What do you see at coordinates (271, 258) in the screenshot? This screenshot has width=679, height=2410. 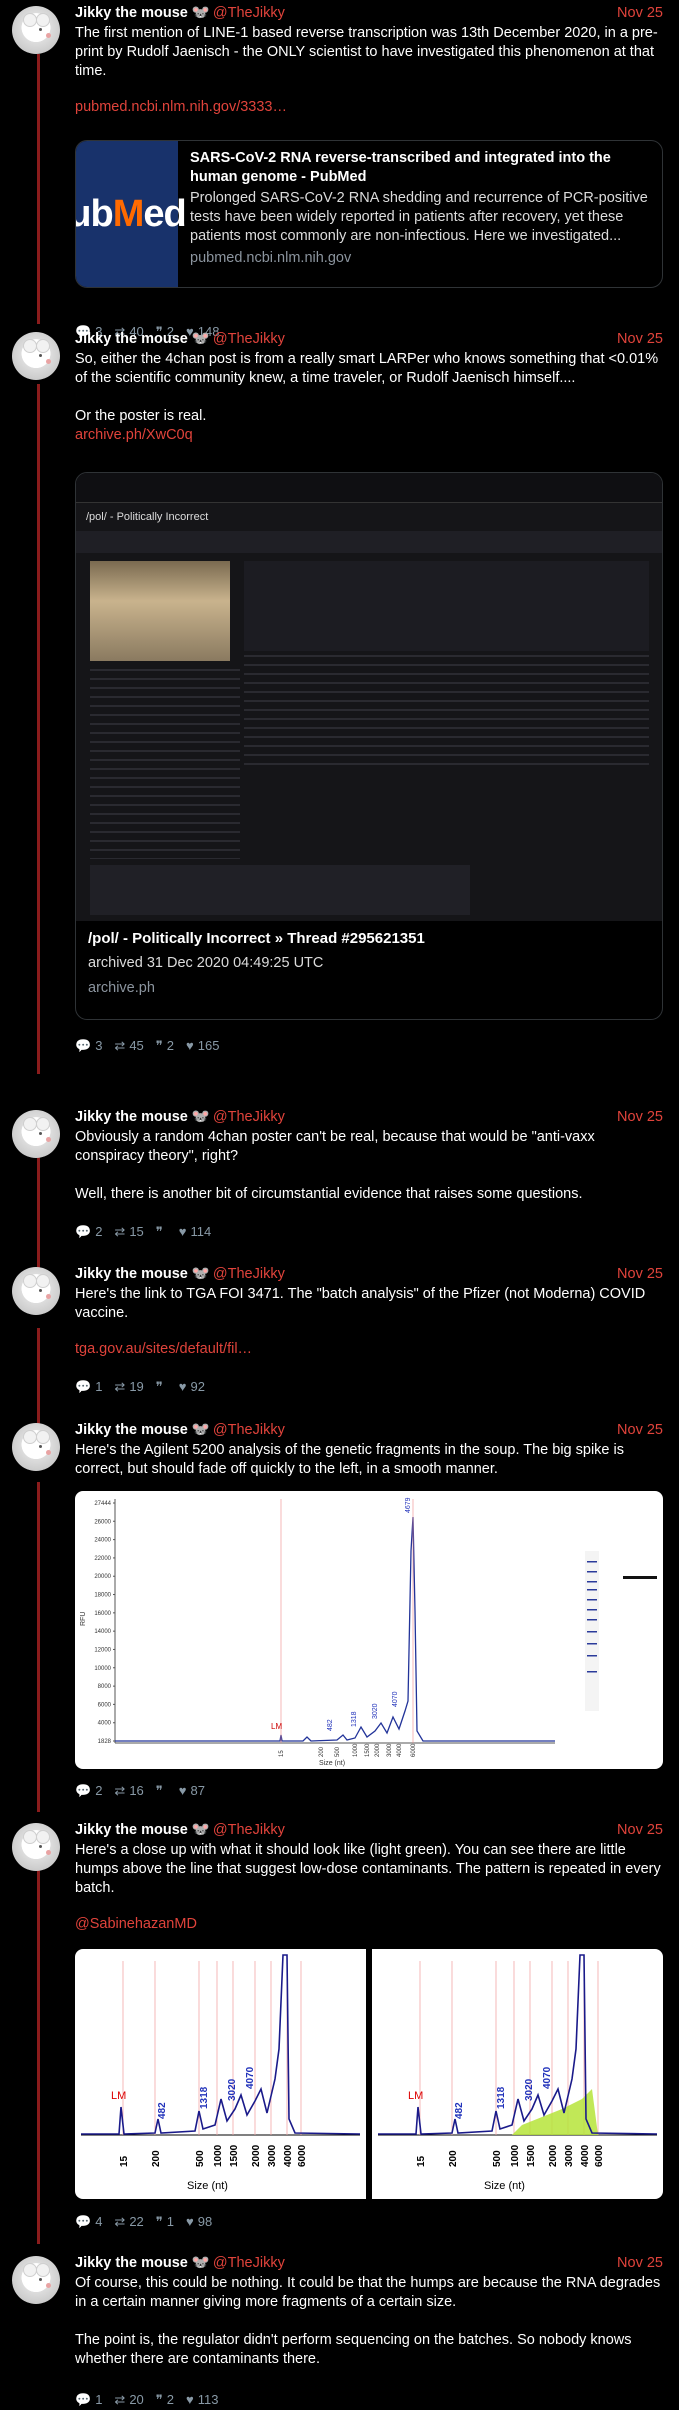 I see `card-site: pubmed.ncbi.nlm.nih.gov` at bounding box center [271, 258].